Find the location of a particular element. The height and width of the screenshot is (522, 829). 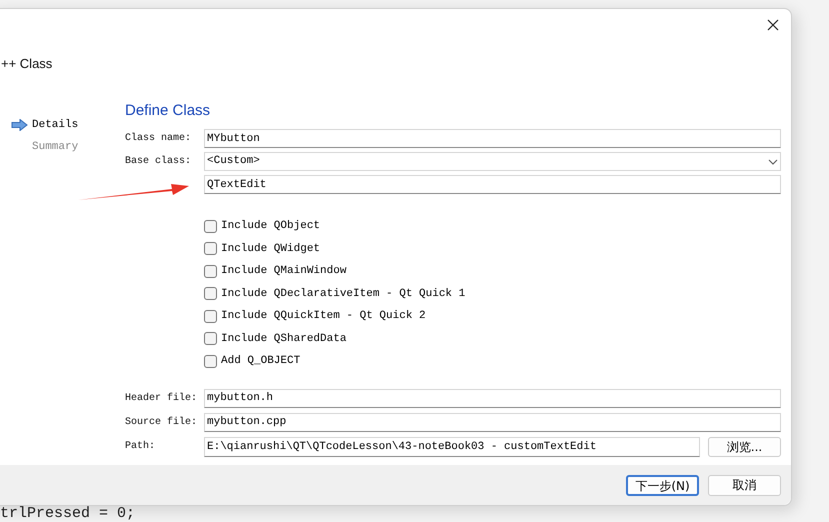

checkbox-label: Include QSharedData is located at coordinates (283, 339).